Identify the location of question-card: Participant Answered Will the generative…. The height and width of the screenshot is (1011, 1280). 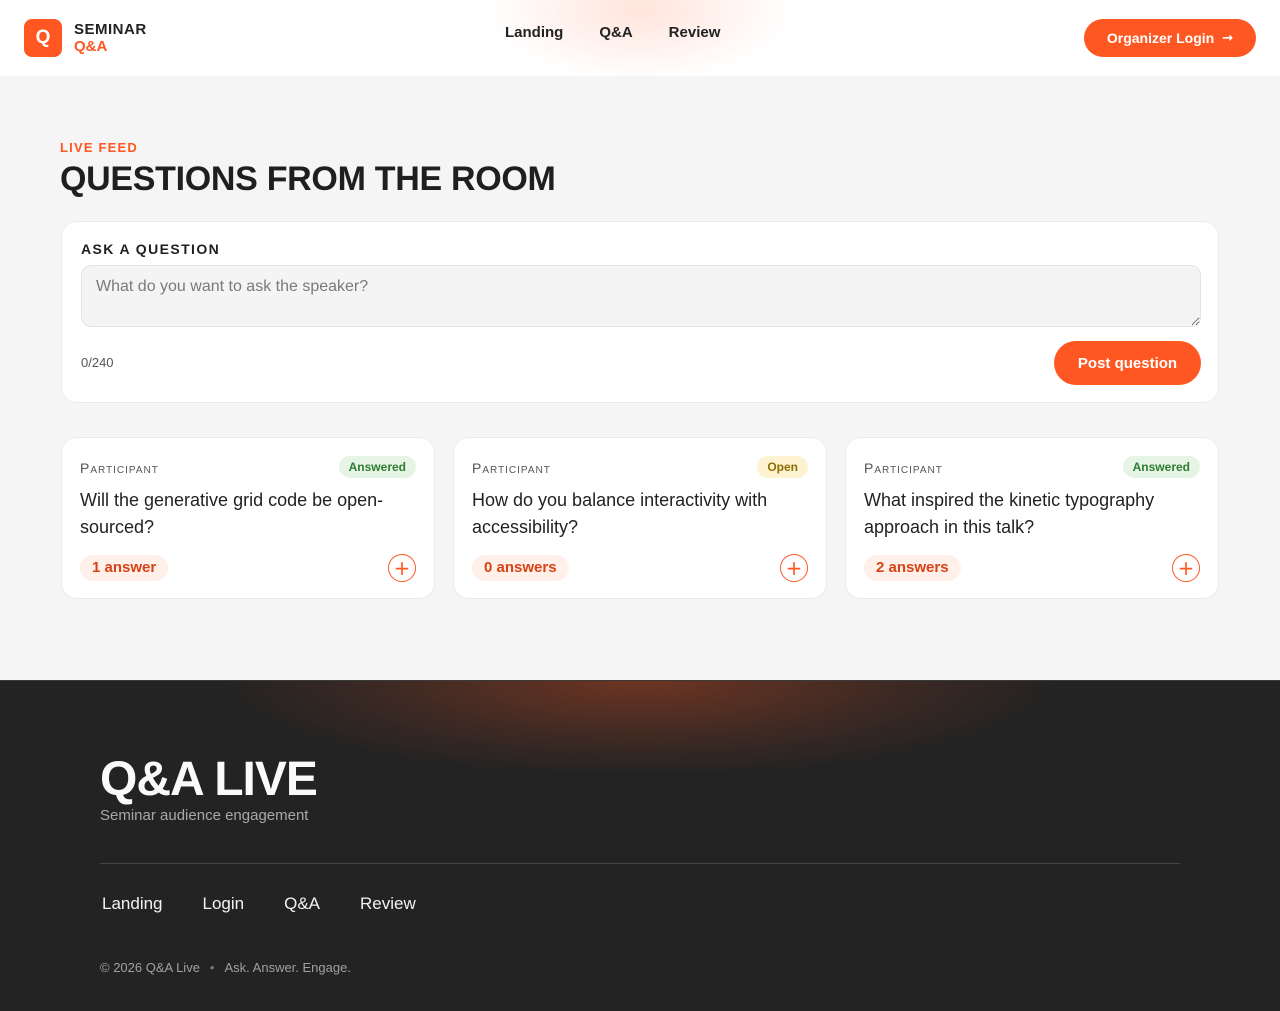
(248, 518).